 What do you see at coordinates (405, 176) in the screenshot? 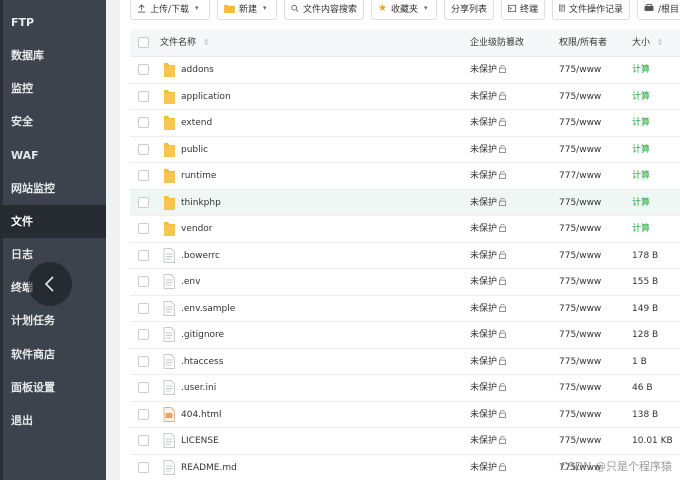
I see `table-row: runtime 未保护 777/www 计算` at bounding box center [405, 176].